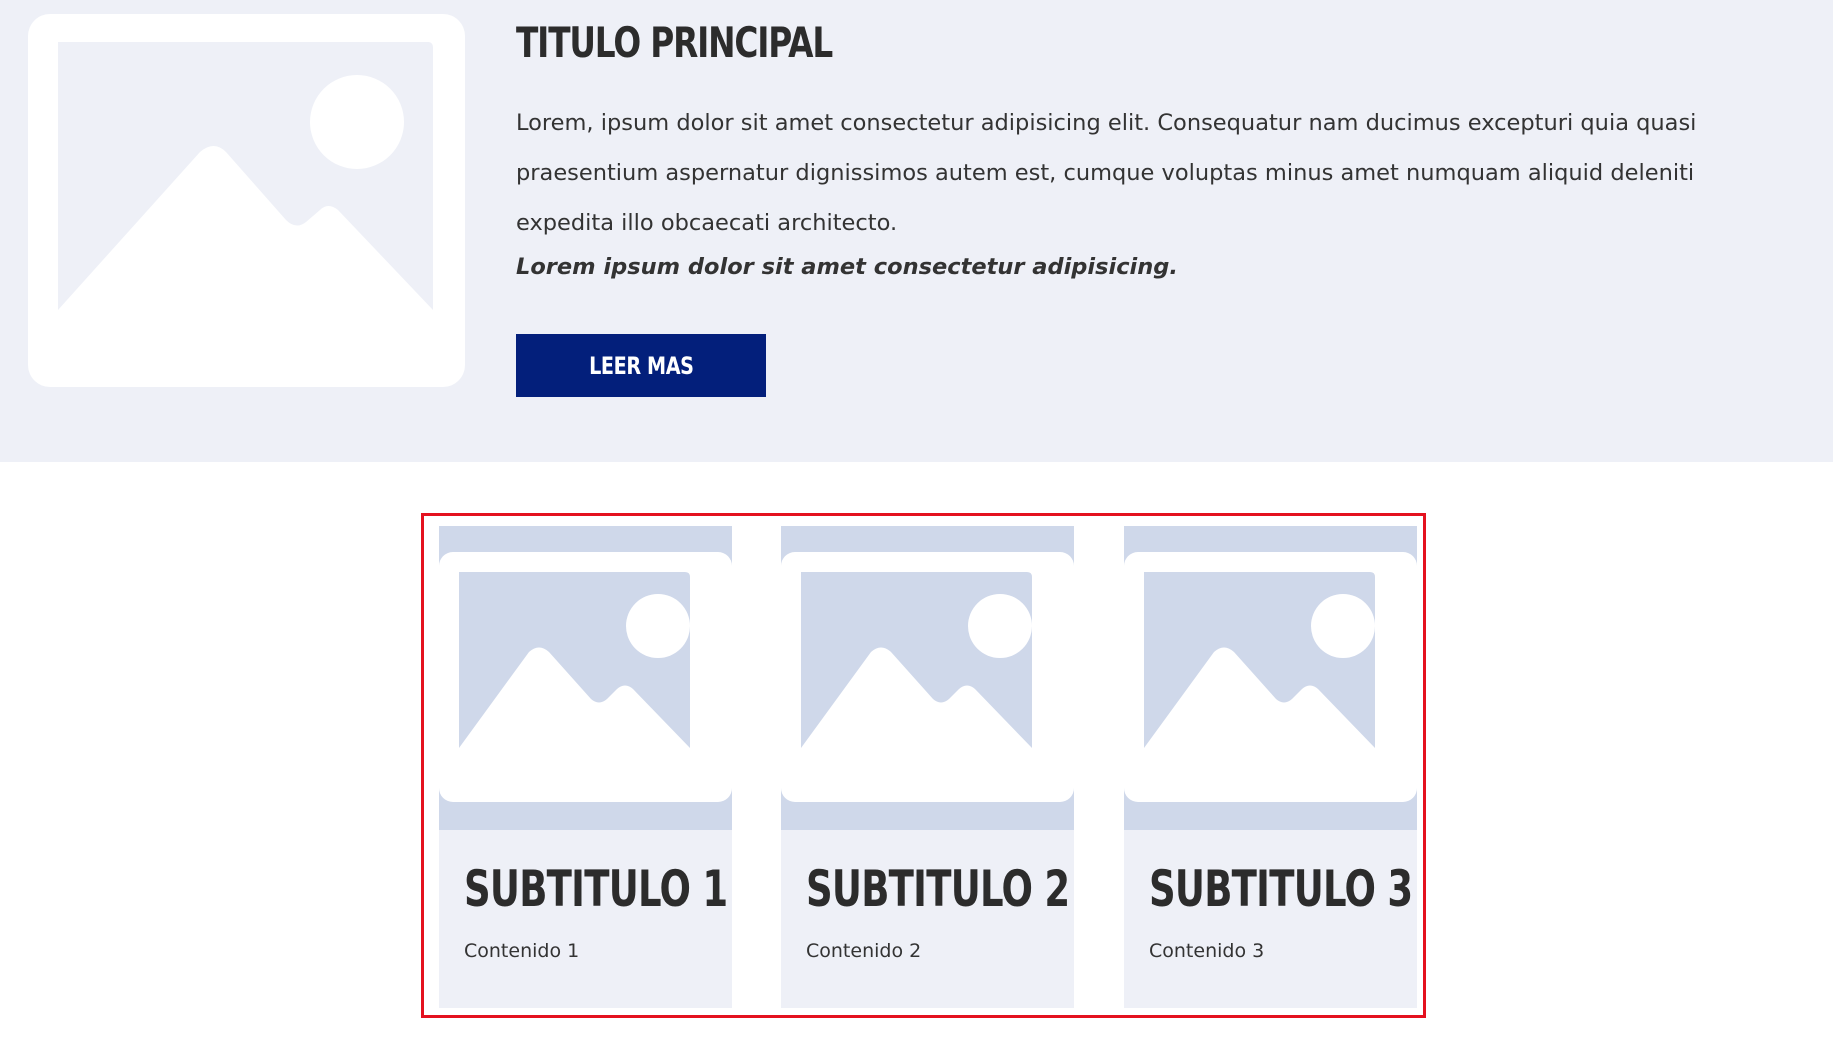  What do you see at coordinates (522, 951) in the screenshot?
I see `card-text: Contenido 1` at bounding box center [522, 951].